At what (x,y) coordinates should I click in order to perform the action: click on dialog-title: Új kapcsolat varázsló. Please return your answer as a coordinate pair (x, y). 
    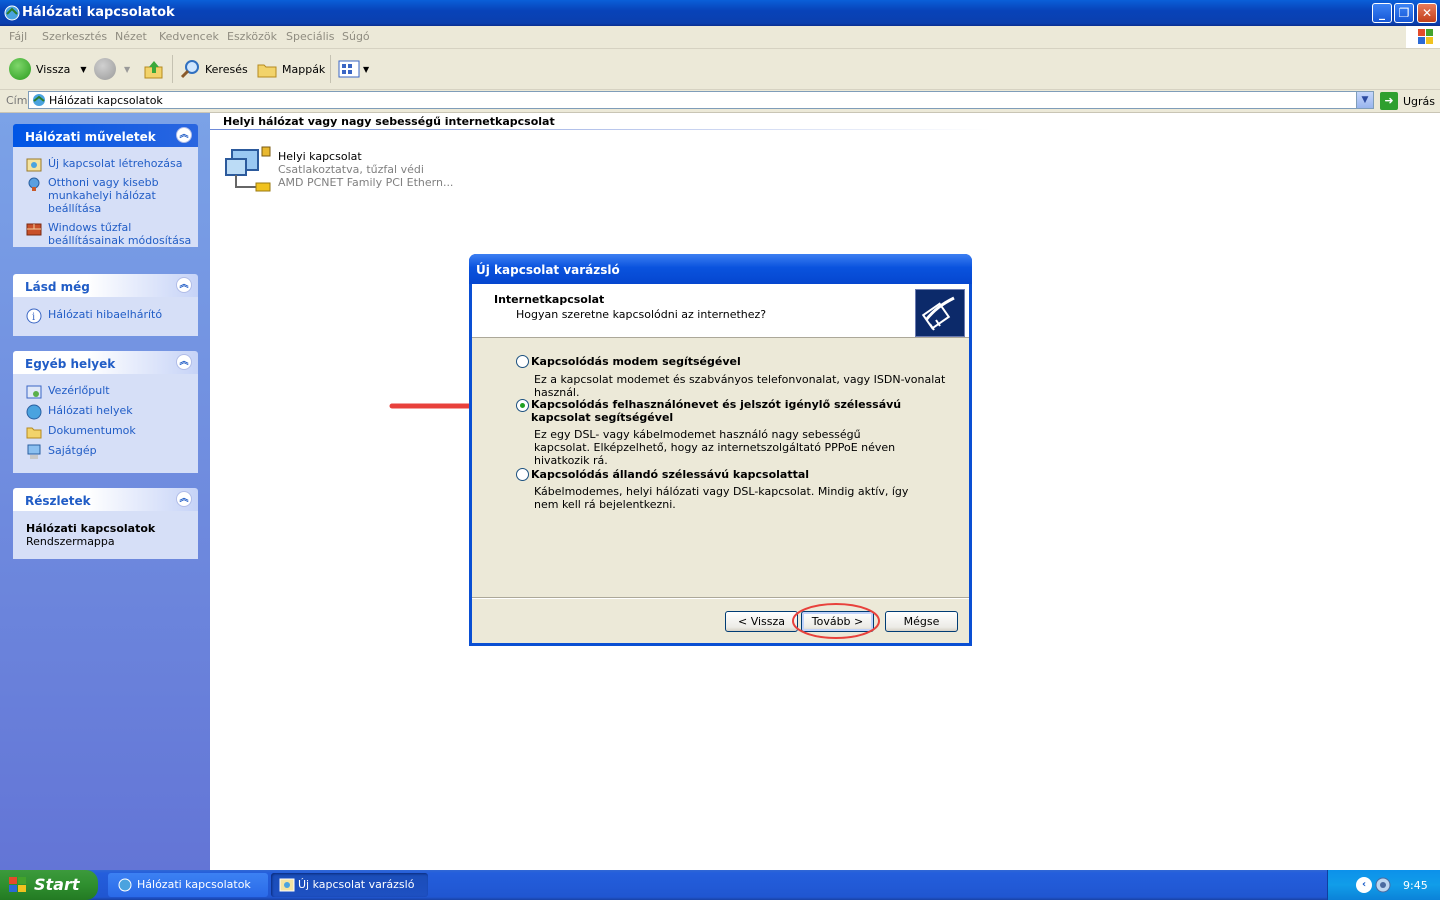
    Looking at the image, I should click on (548, 270).